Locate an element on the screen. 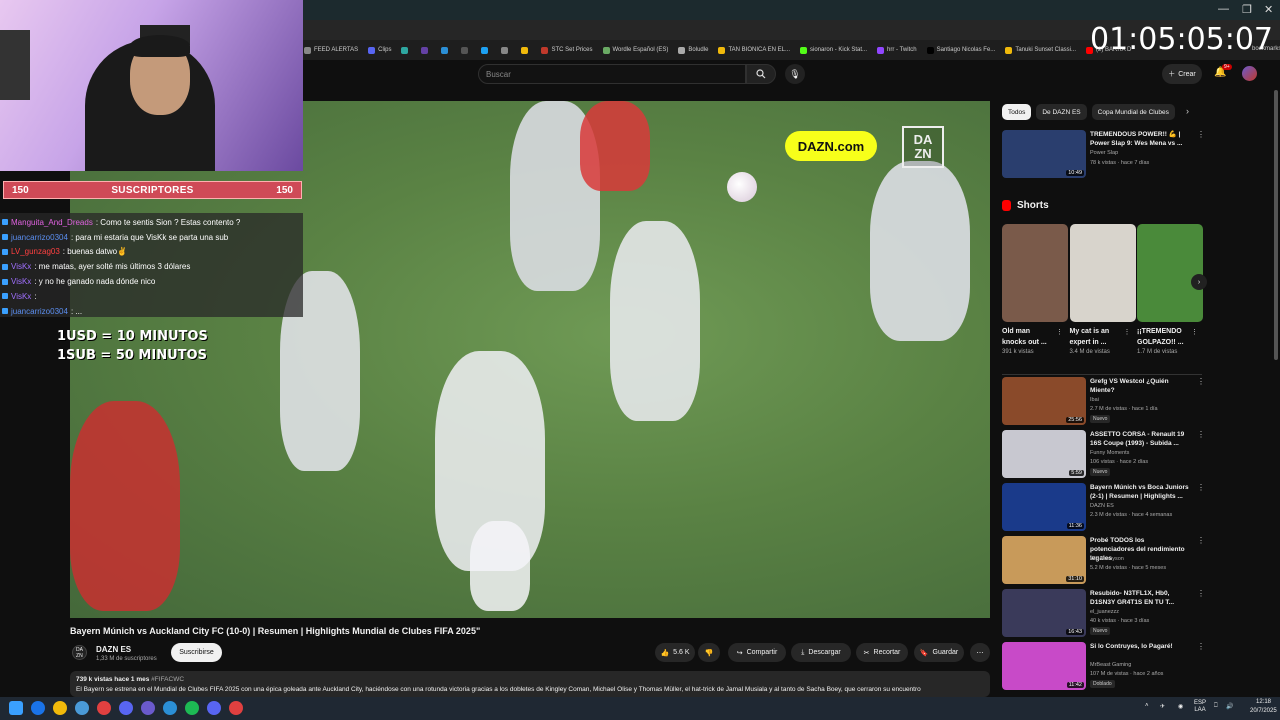 This screenshot has width=1280, height=720. scrollbar is located at coordinates (1276, 225).